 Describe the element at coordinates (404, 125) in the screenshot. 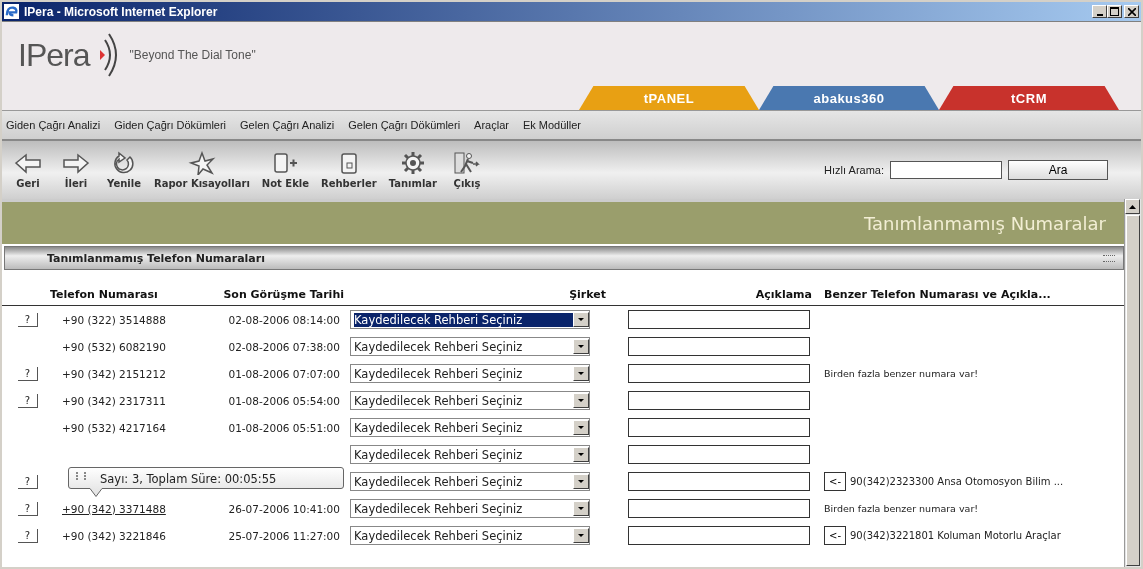

I see `menu-item: Gelen Çağrı Dökümleri` at that location.